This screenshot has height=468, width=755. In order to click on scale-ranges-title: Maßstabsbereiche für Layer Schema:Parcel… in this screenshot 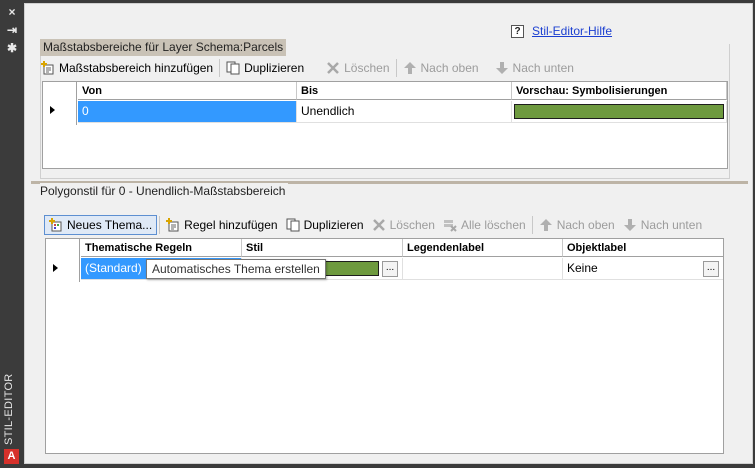, I will do `click(163, 47)`.